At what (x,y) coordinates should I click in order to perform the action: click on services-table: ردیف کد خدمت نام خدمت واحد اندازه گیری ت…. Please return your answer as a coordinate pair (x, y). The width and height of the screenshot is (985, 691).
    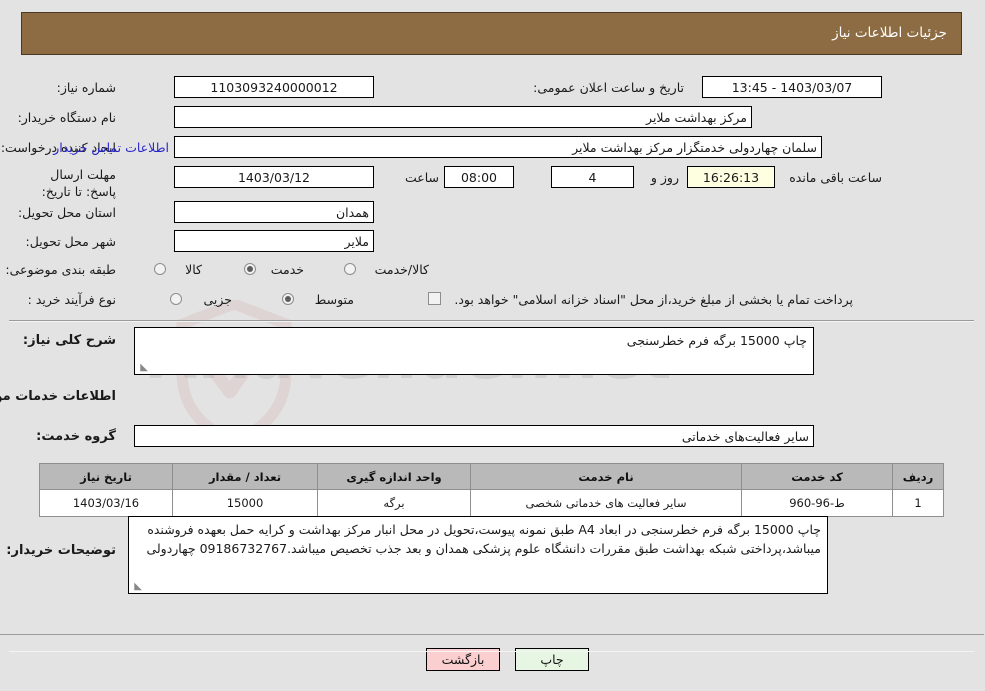
    Looking at the image, I should click on (492, 490).